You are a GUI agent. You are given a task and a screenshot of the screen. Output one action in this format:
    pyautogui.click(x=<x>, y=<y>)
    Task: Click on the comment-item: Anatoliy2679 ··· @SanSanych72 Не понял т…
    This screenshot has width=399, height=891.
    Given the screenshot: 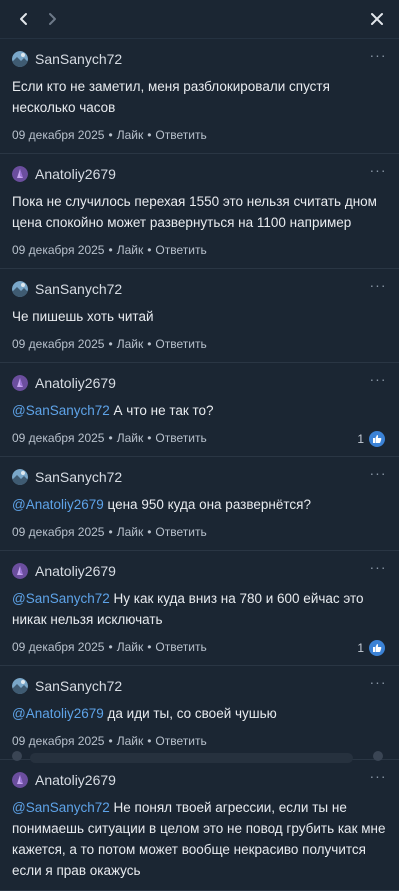 What is the action you would take?
    pyautogui.click(x=199, y=825)
    